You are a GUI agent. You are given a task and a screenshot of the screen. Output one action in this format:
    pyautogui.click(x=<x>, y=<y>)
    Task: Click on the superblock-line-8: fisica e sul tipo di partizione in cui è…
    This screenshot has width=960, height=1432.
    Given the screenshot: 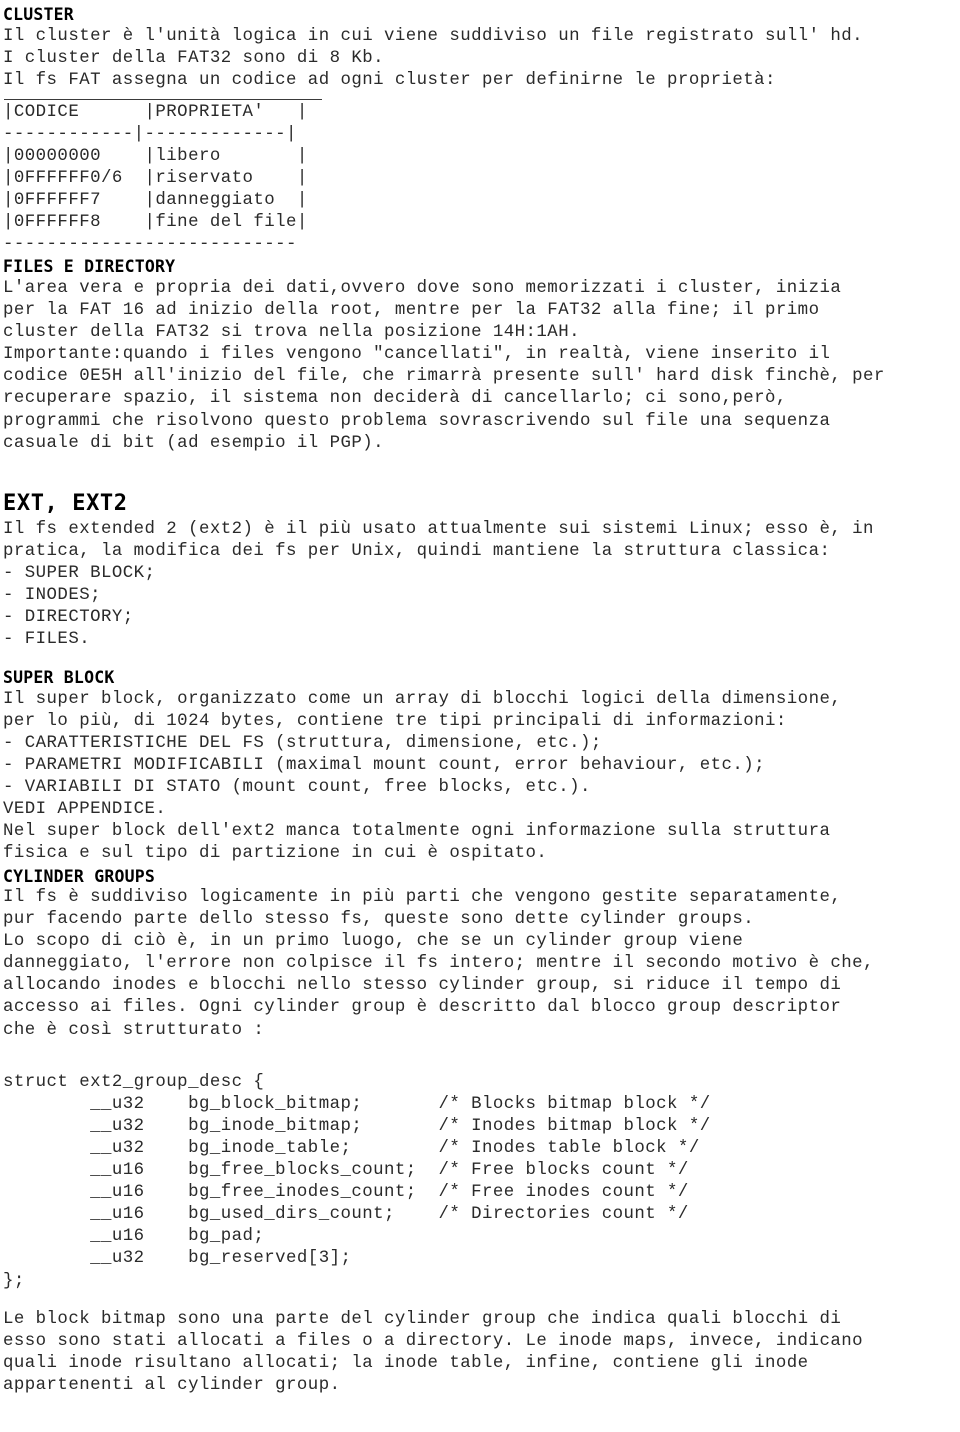 What is the action you would take?
    pyautogui.click(x=275, y=854)
    